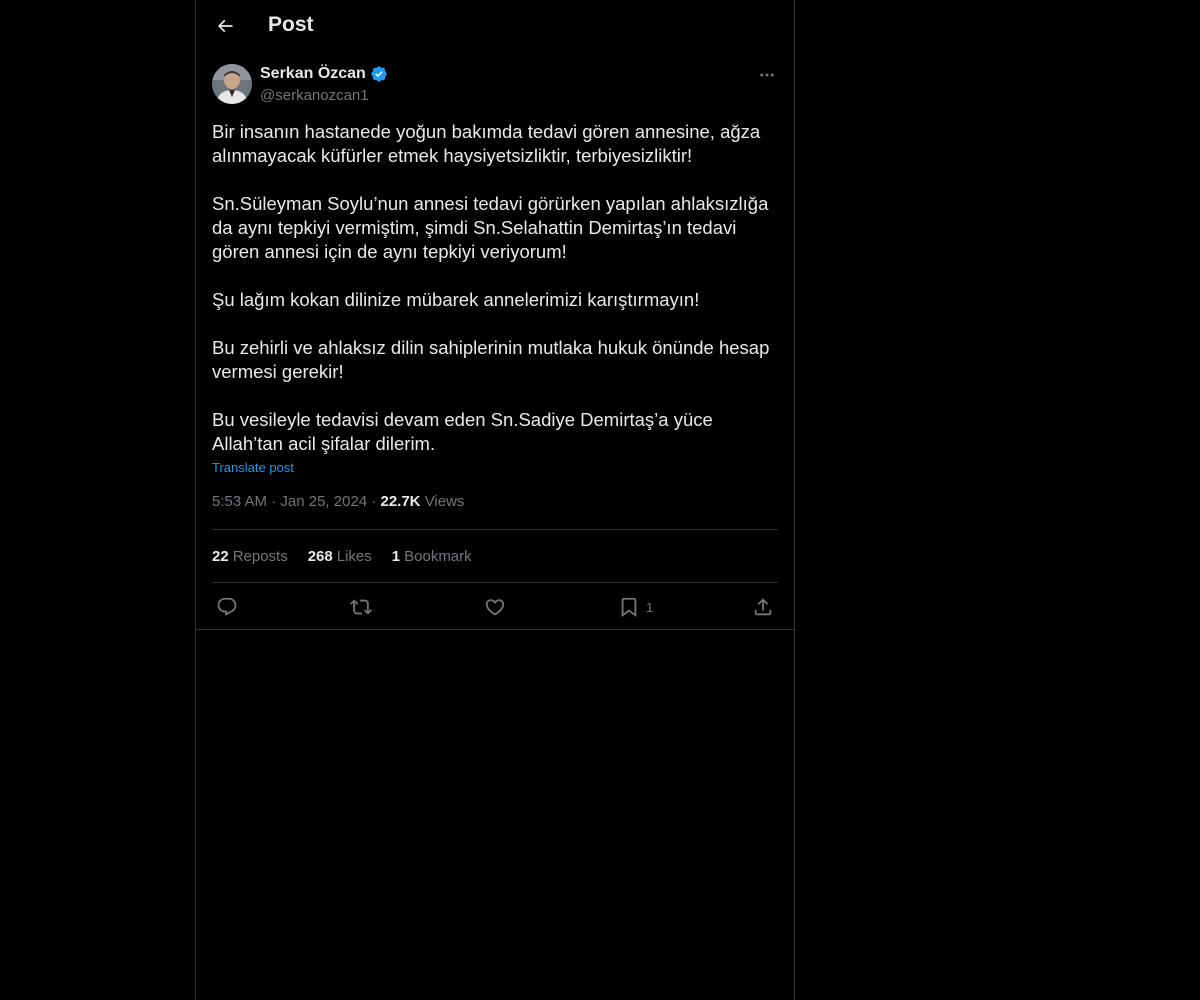 The height and width of the screenshot is (1000, 1200). I want to click on bookmark-button: 1, so click(635, 607).